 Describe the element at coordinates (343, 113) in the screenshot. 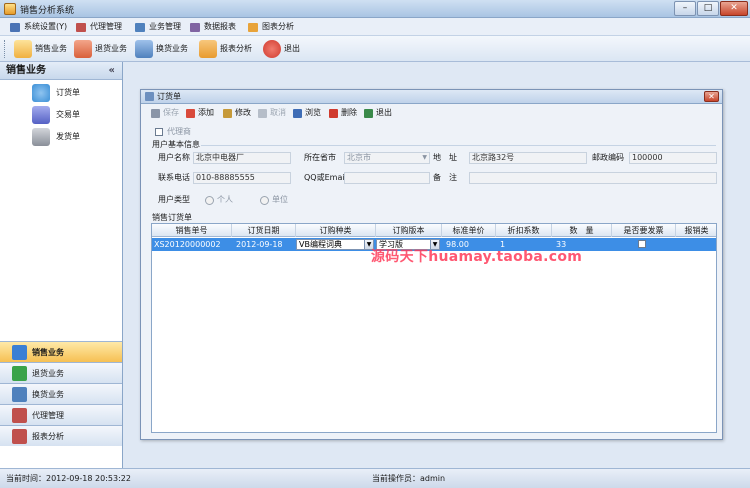

I see `delete-button: 删除` at that location.